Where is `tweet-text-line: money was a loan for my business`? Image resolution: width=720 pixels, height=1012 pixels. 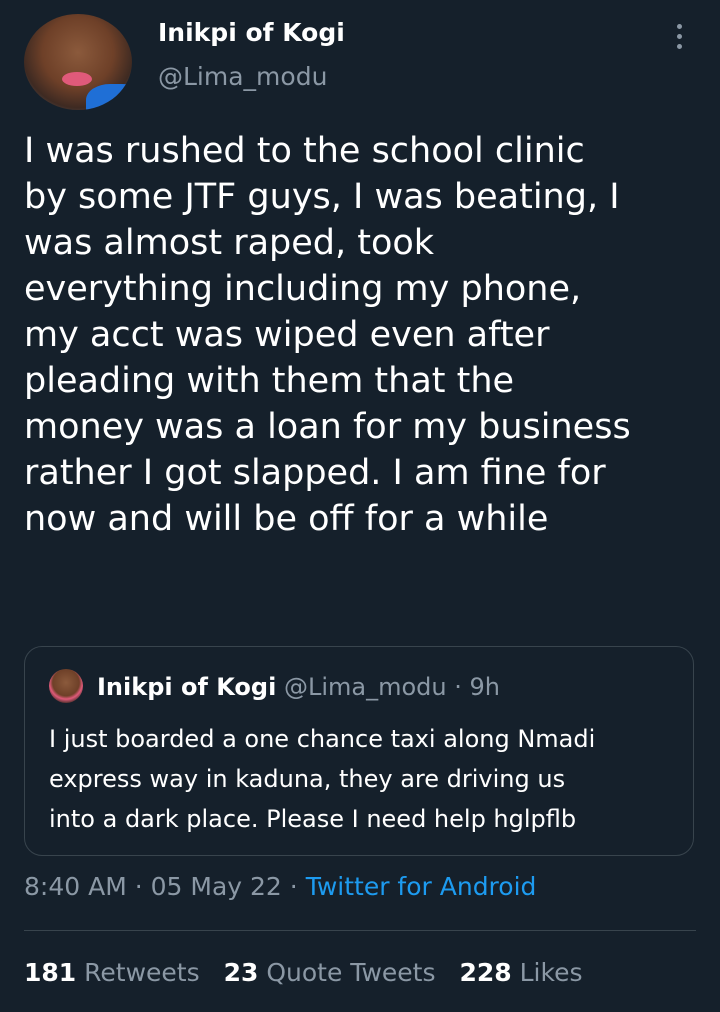 tweet-text-line: money was a loan for my business is located at coordinates (327, 427).